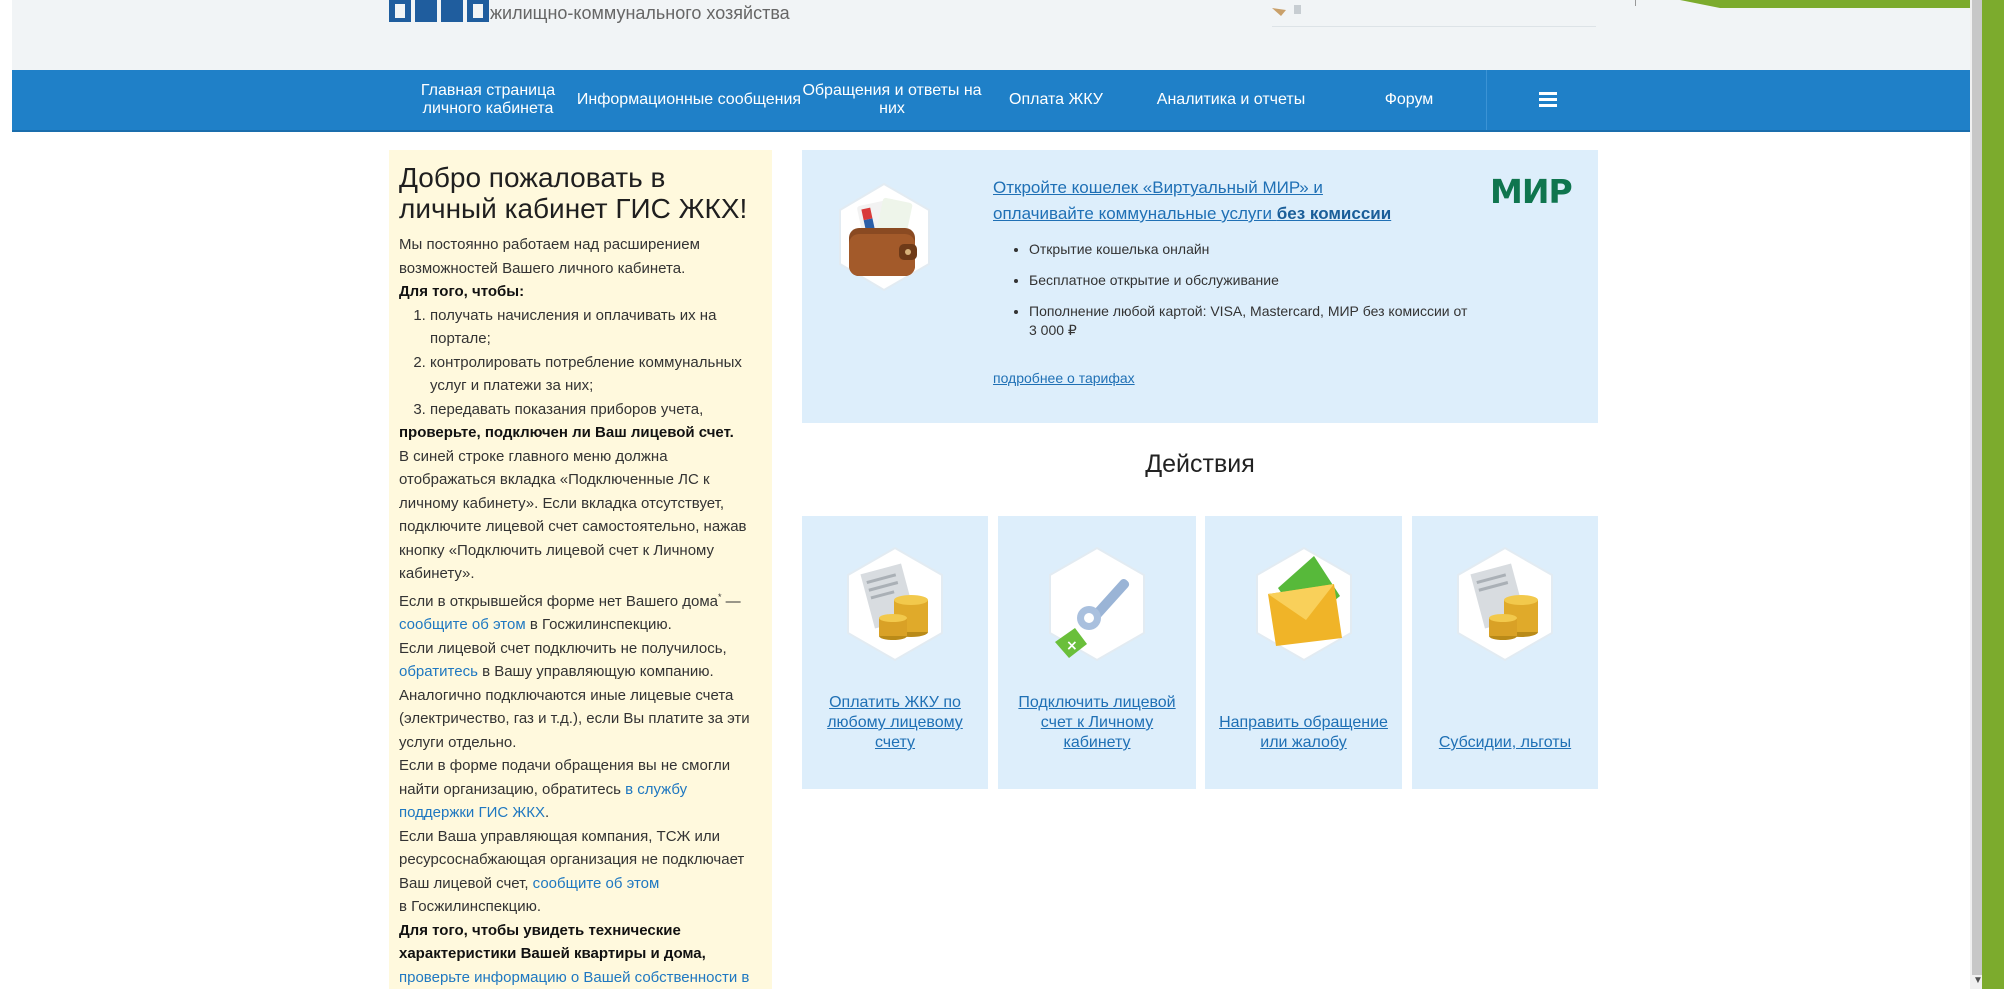 This screenshot has height=989, width=2004. Describe the element at coordinates (1249, 280) in the screenshot. I see `list-item: Бесплатное открытие и обслуживание` at that location.